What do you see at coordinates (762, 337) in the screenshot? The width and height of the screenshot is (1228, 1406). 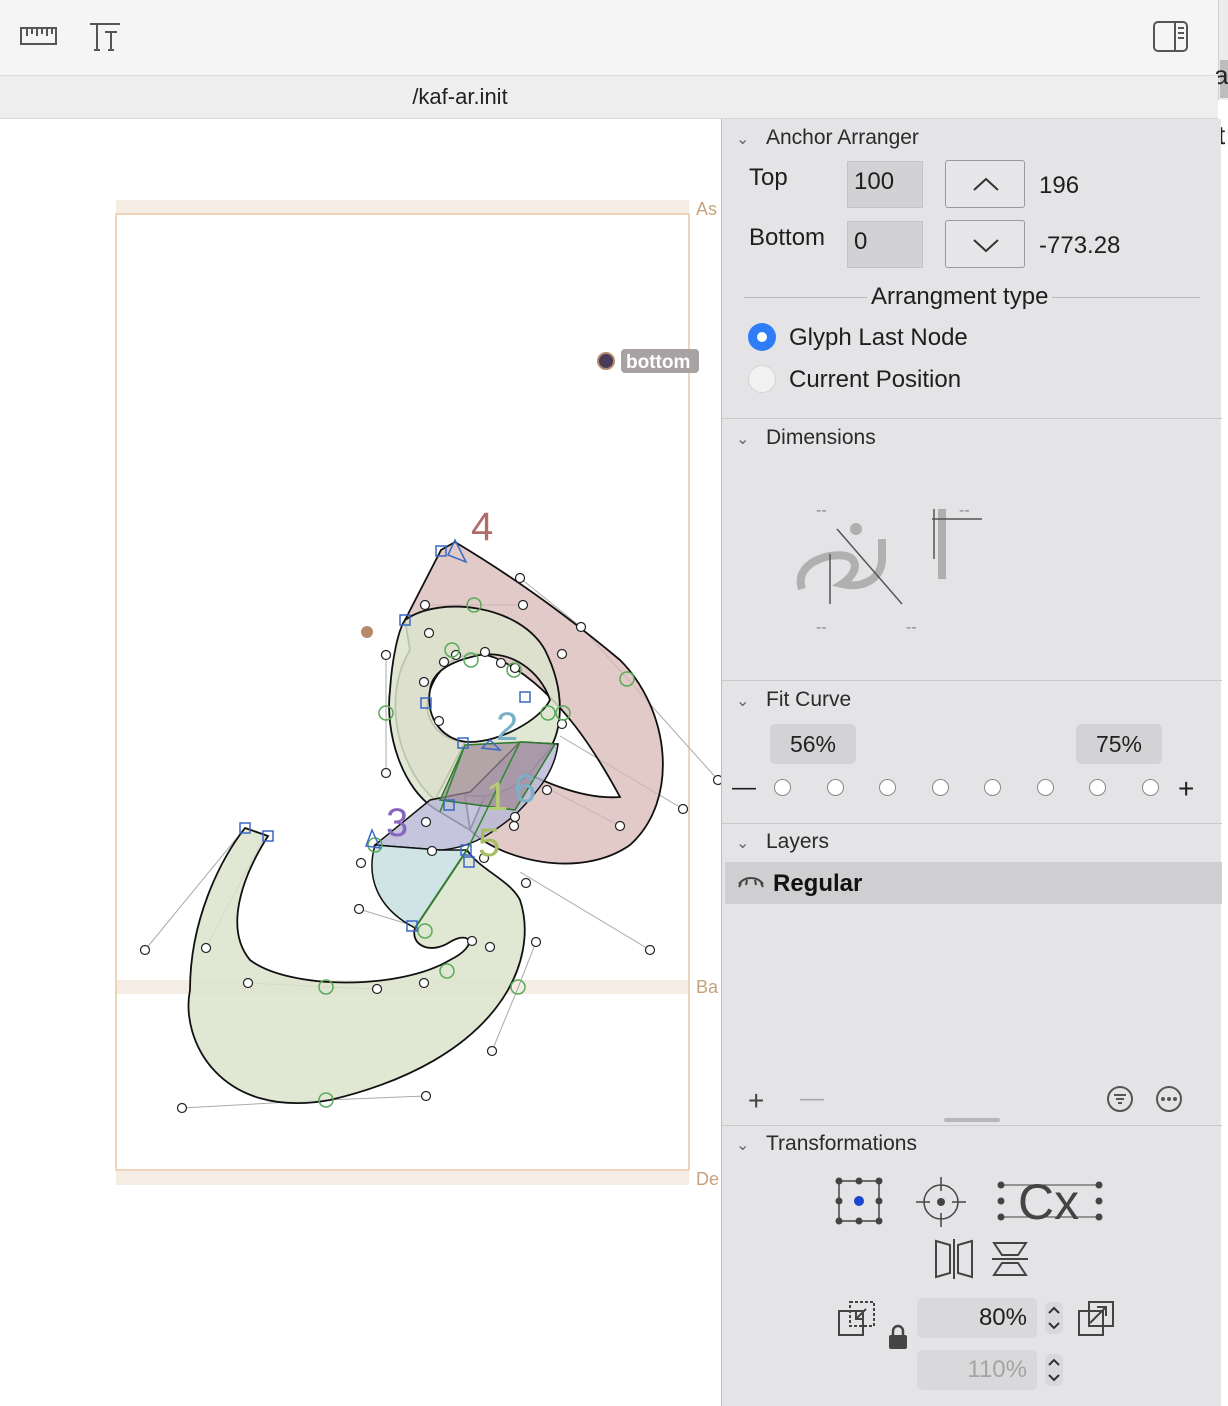 I see `radio-glyph-last-node` at bounding box center [762, 337].